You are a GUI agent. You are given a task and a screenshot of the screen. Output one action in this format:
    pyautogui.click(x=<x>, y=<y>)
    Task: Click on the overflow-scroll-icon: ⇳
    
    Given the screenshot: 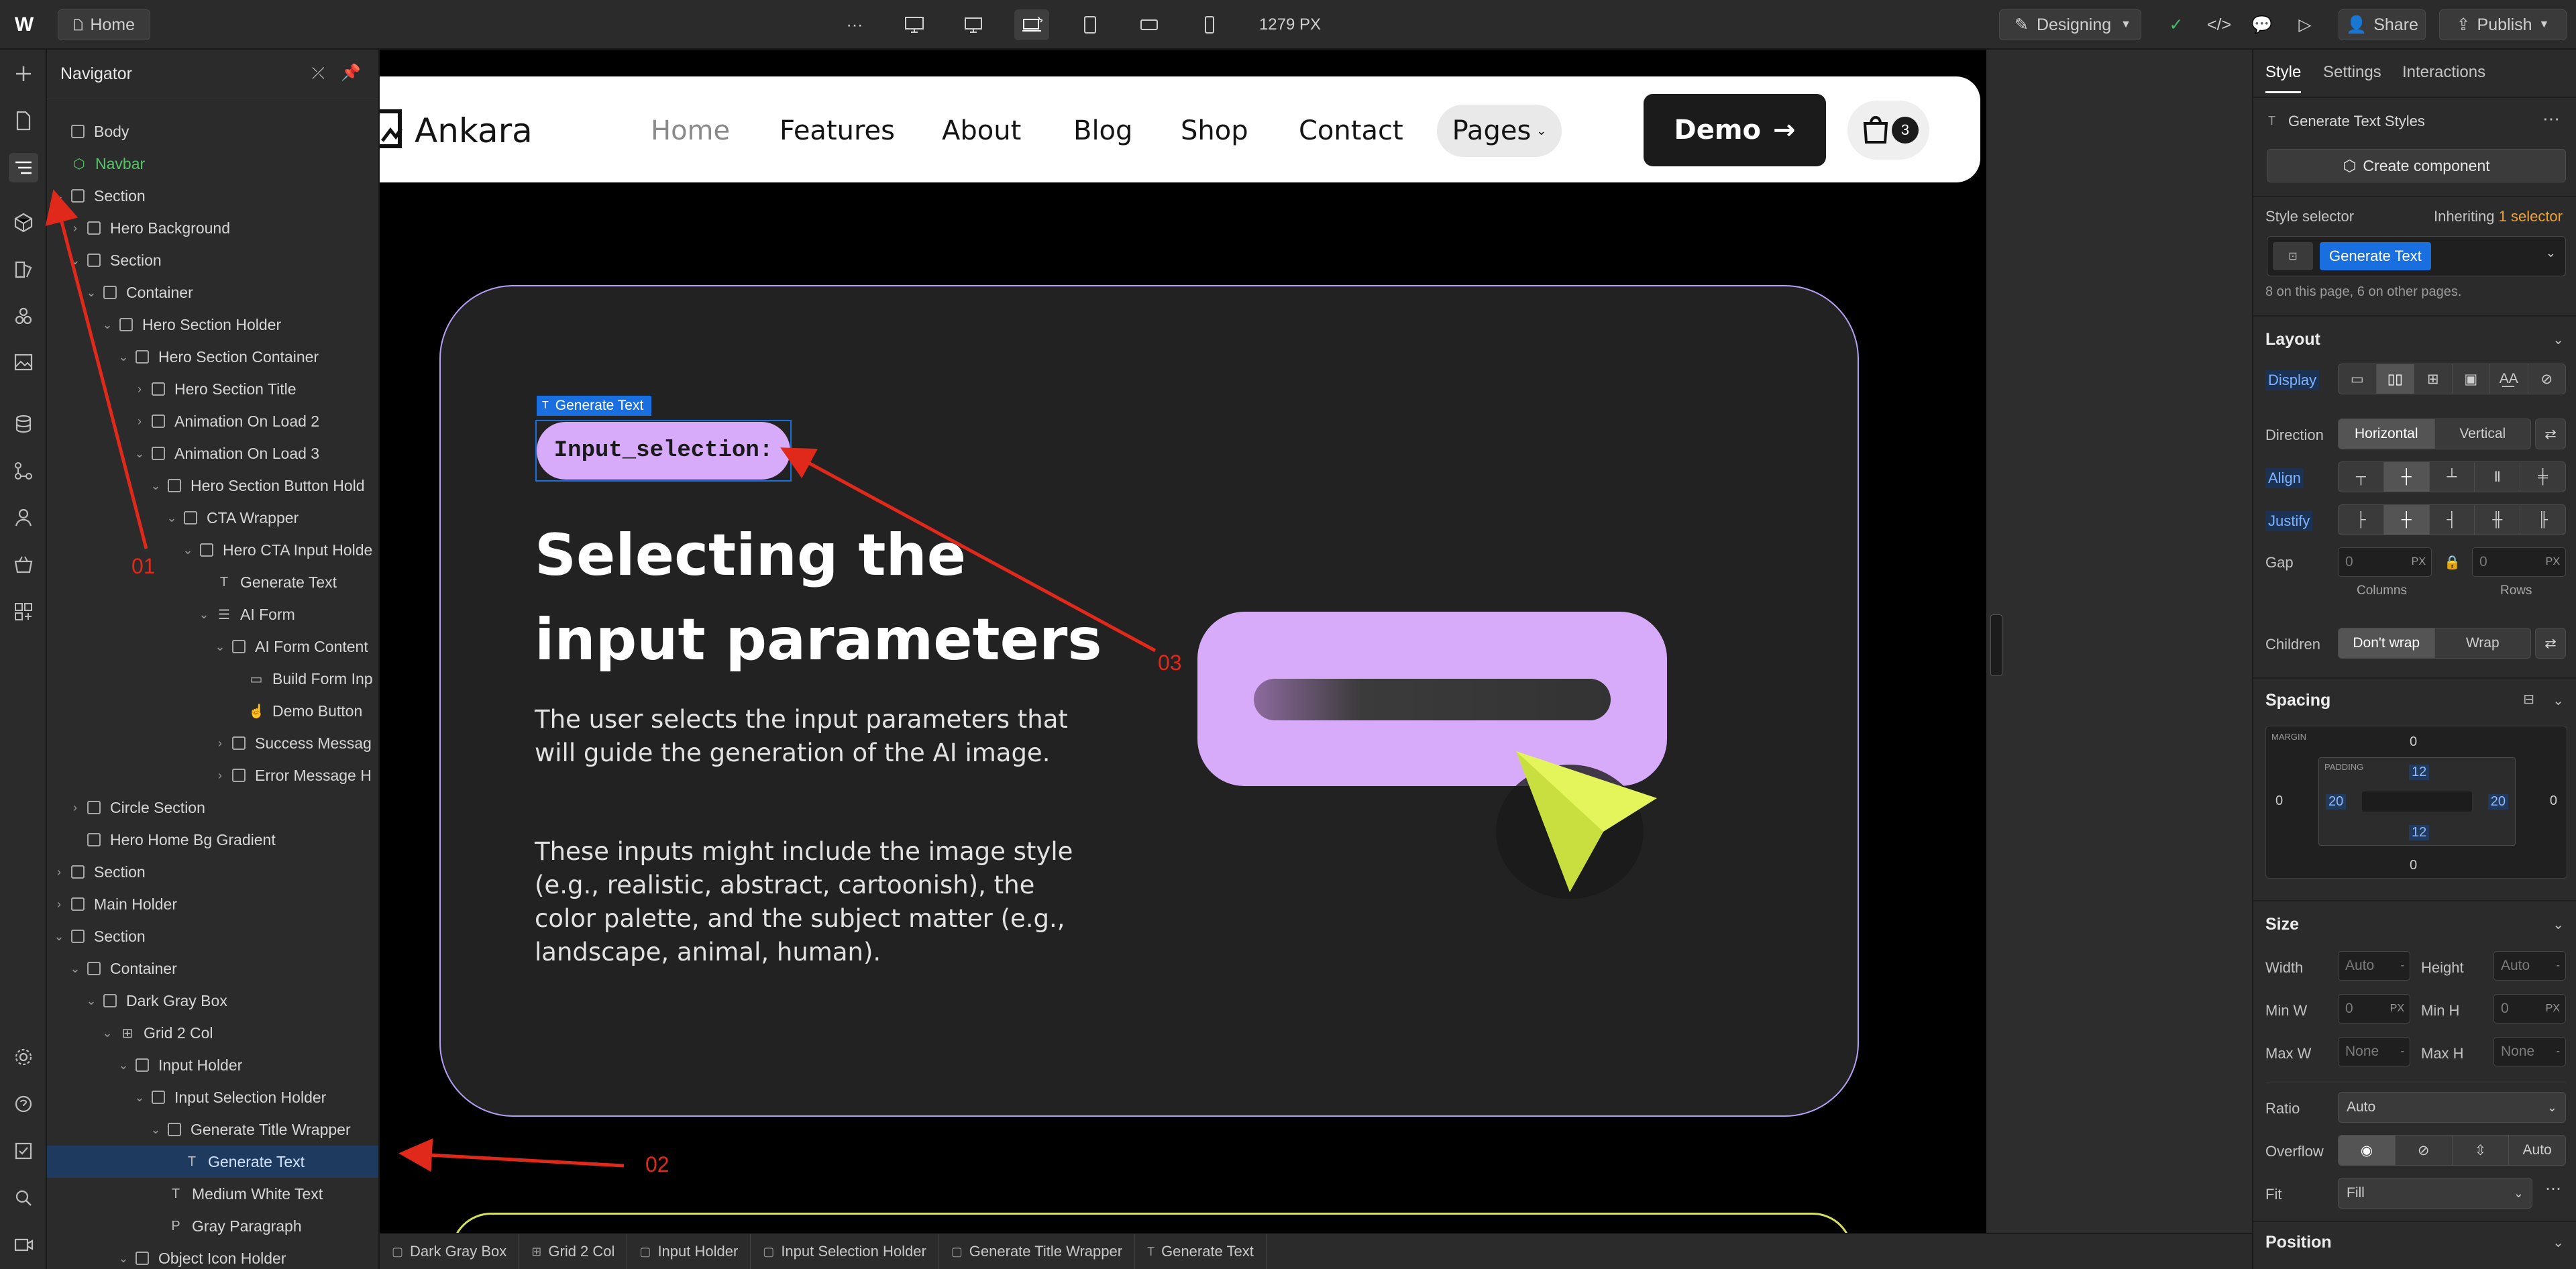 What is the action you would take?
    pyautogui.click(x=2481, y=1150)
    